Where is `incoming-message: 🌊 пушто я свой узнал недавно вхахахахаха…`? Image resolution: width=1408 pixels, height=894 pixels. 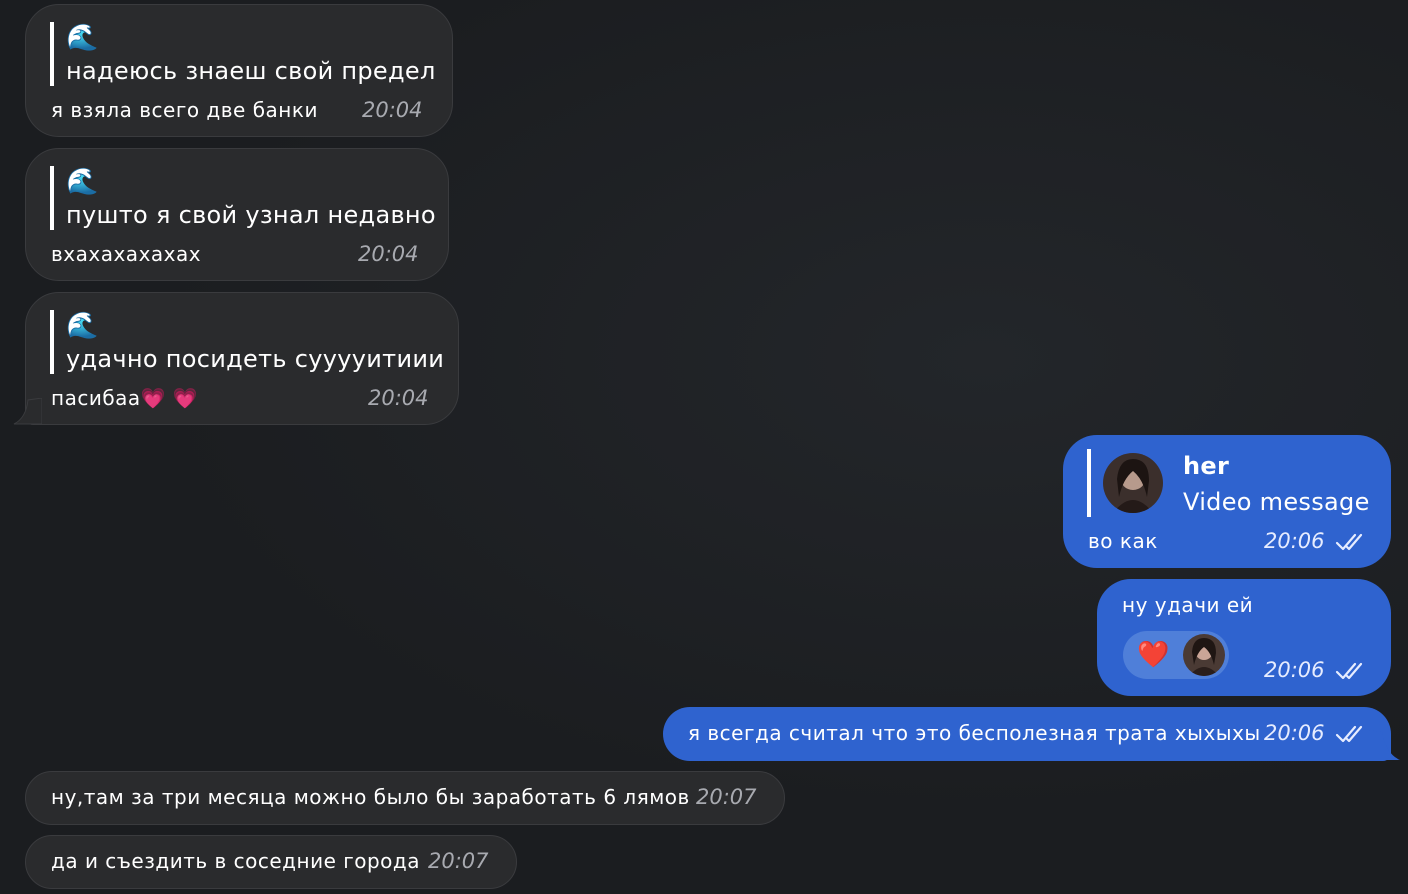
incoming-message: 🌊 пушто я свой узнал недавно вхахахахаха… is located at coordinates (237, 214).